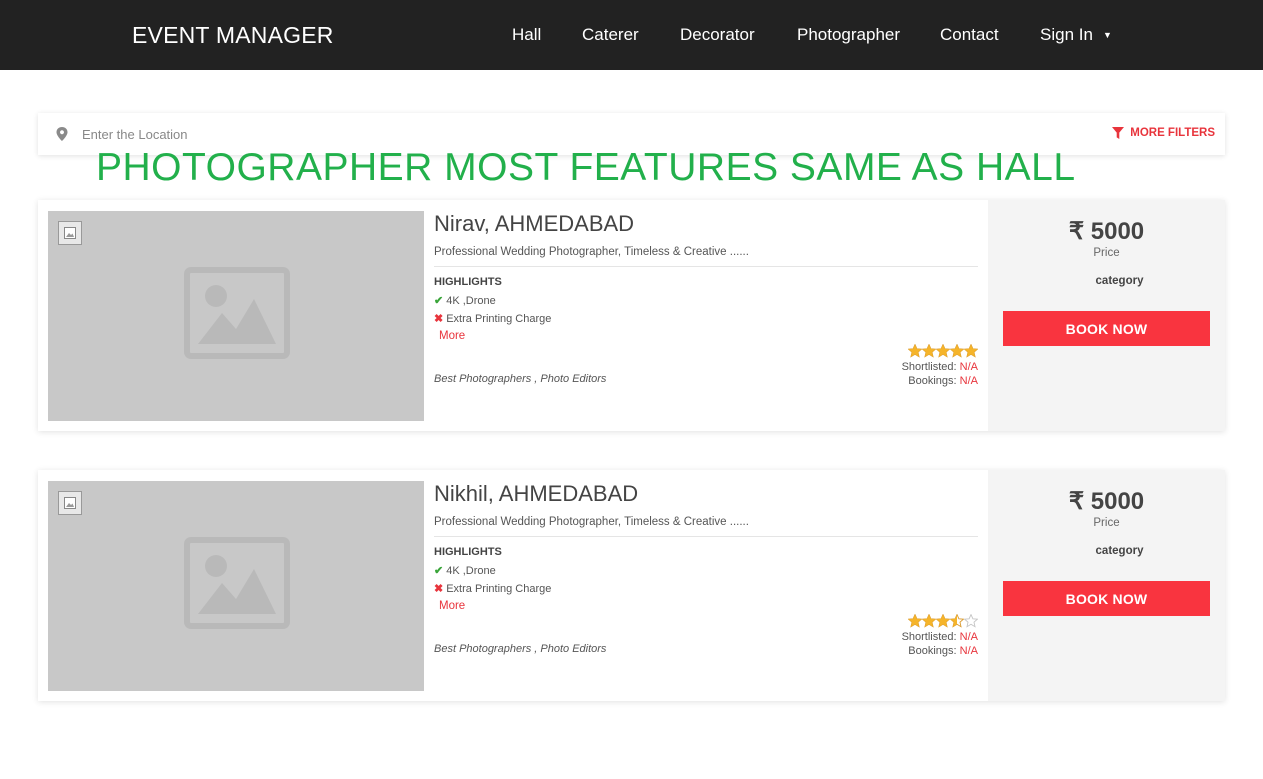  Describe the element at coordinates (526, 35) in the screenshot. I see `nav-item-hall: Hall` at that location.